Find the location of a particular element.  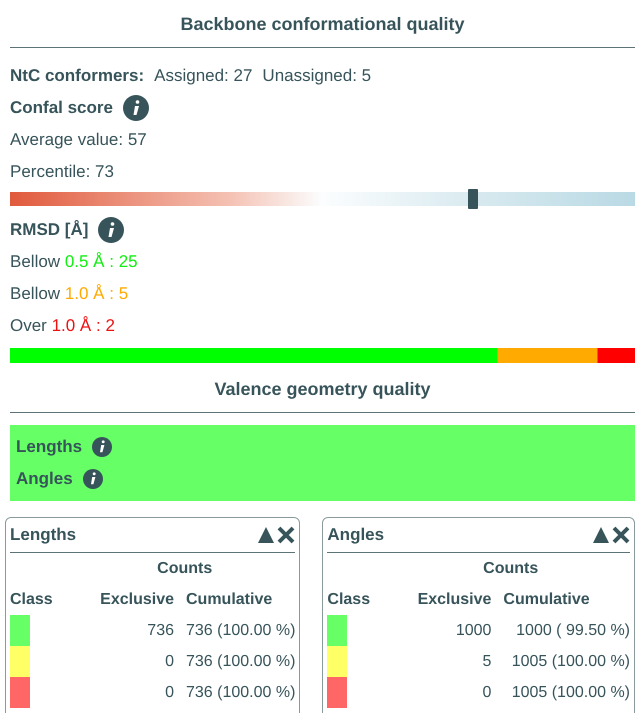

table-cell-text: 5 is located at coordinates (487, 662).